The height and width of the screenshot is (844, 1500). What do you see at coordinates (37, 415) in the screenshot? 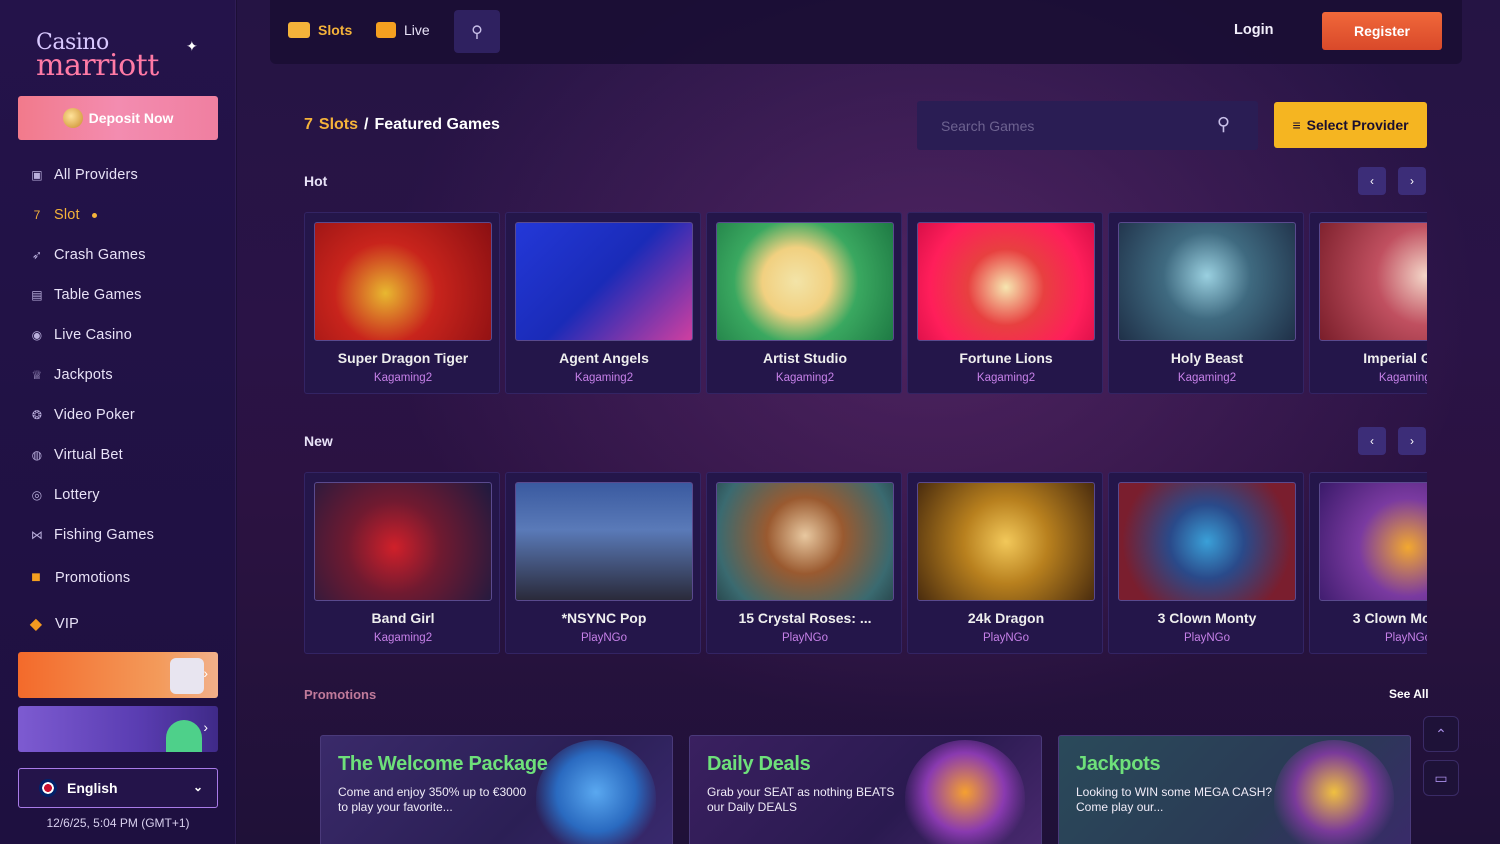
I see `poker-chip-icon: ❂` at bounding box center [37, 415].